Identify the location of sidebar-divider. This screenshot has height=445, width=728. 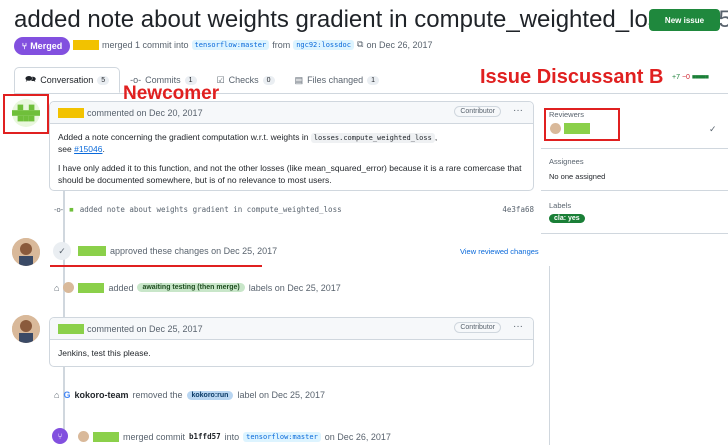
(549, 355).